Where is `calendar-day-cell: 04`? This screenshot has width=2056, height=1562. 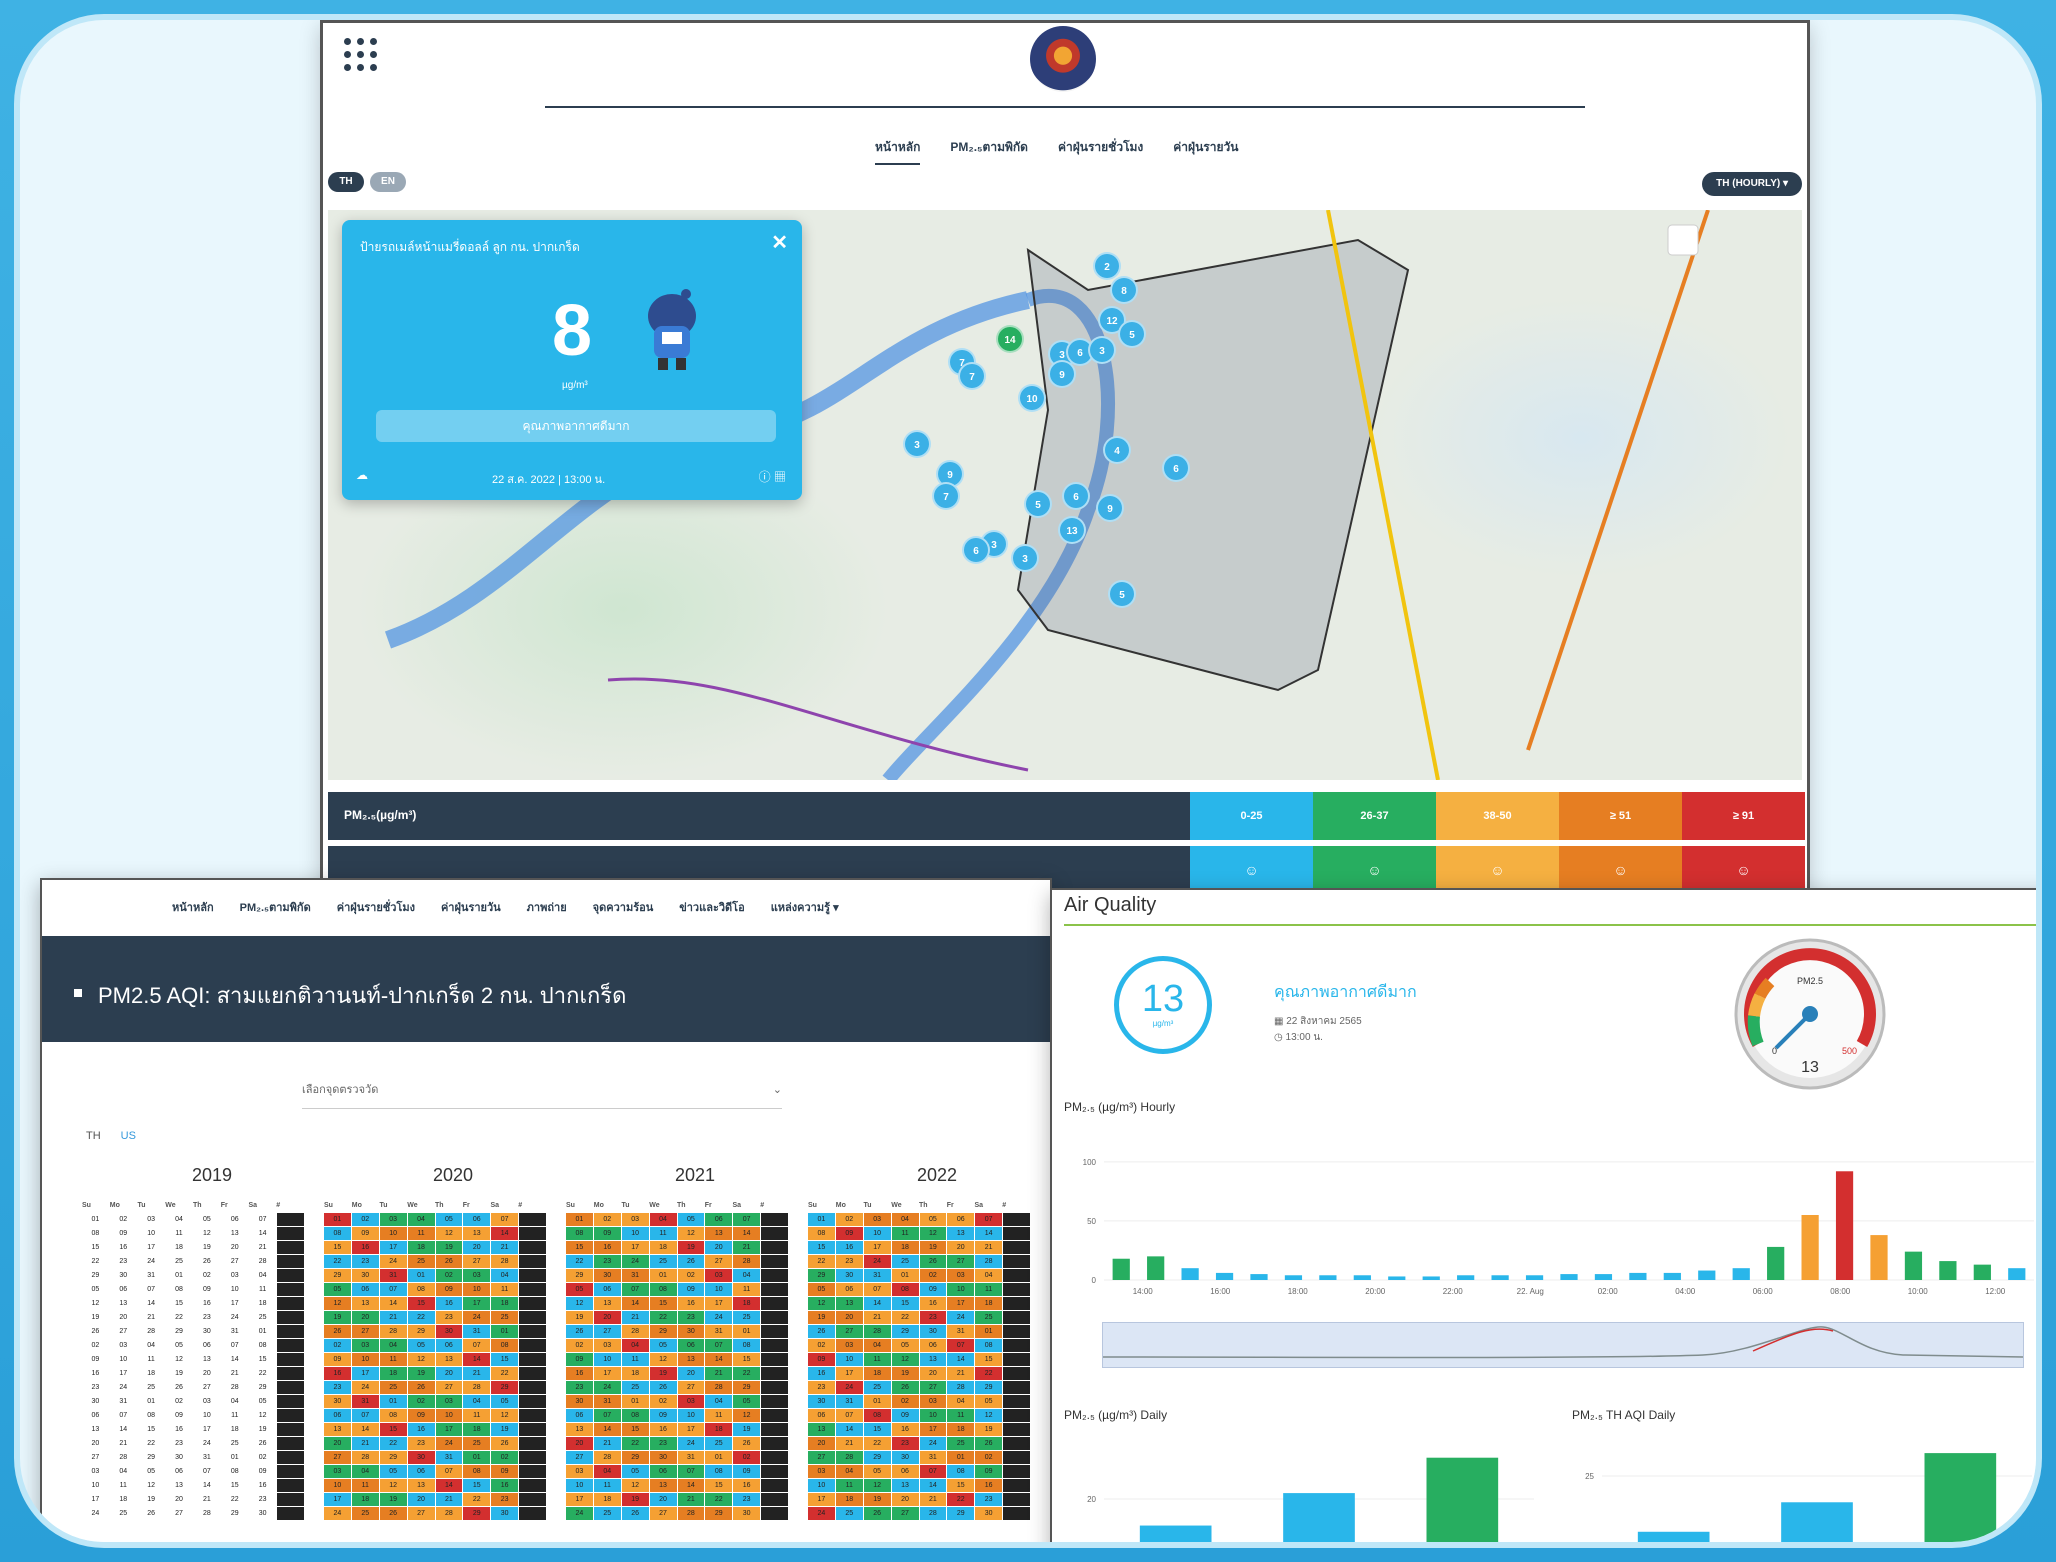 calendar-day-cell: 04 is located at coordinates (877, 1345).